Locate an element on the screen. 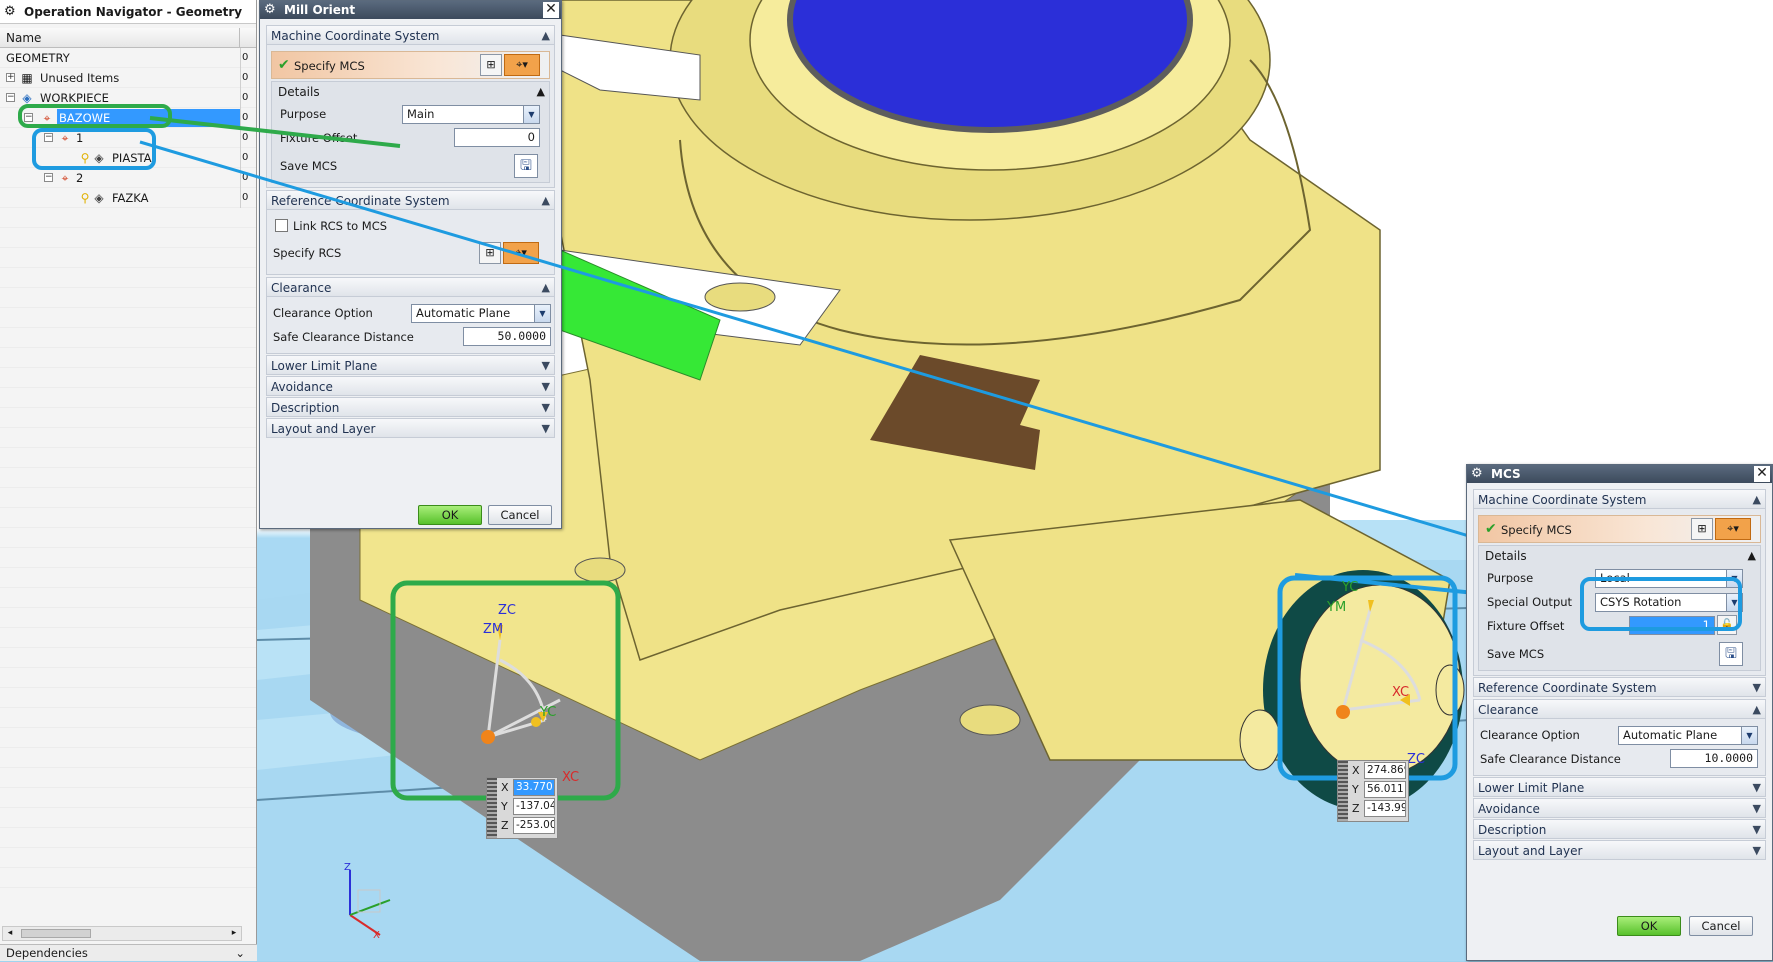 The height and width of the screenshot is (962, 1773). section-rcs: Reference Coordinate System ▼ is located at coordinates (1619, 687).